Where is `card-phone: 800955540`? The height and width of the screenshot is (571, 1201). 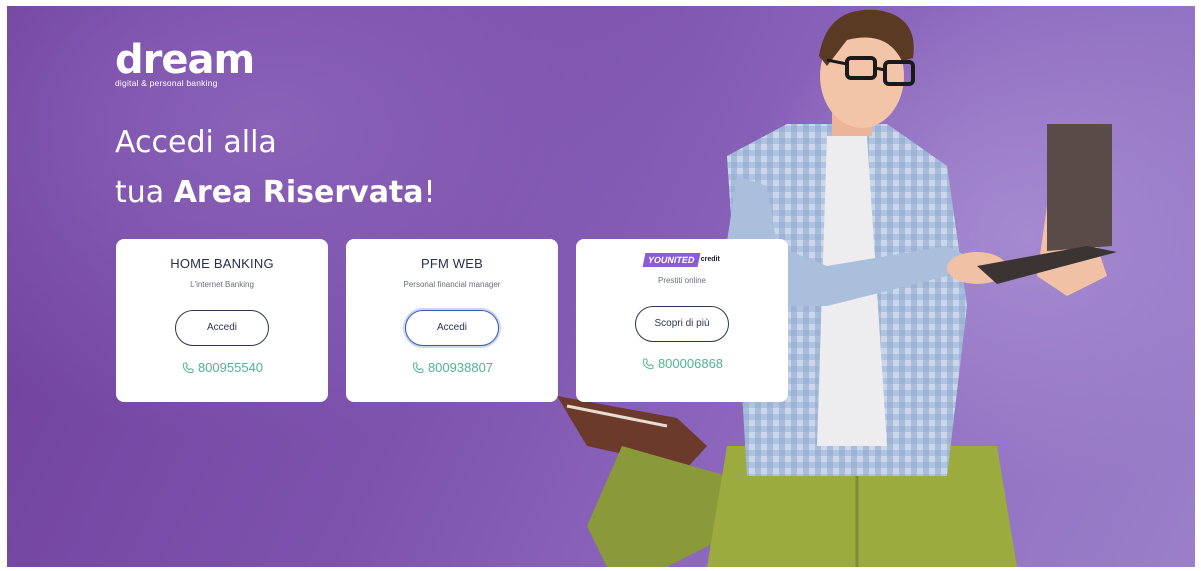 card-phone: 800955540 is located at coordinates (222, 367).